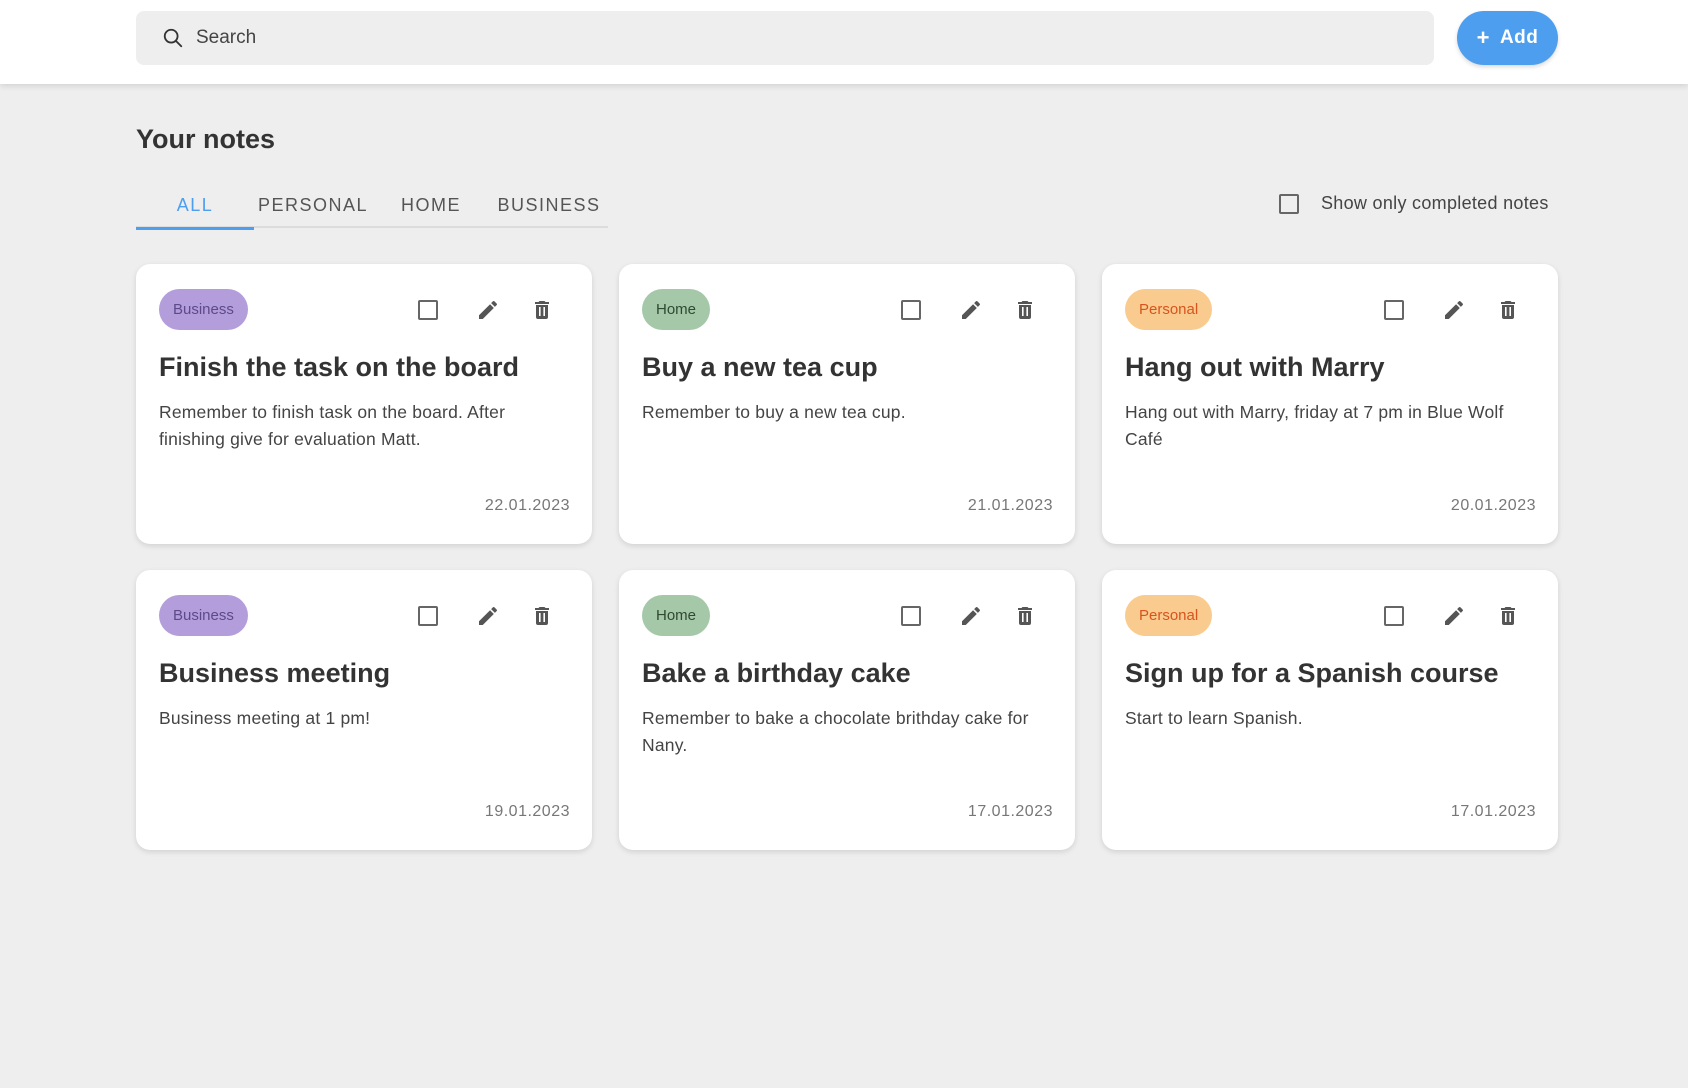  What do you see at coordinates (1435, 203) in the screenshot?
I see `completed-filter-label: Show only completed notes` at bounding box center [1435, 203].